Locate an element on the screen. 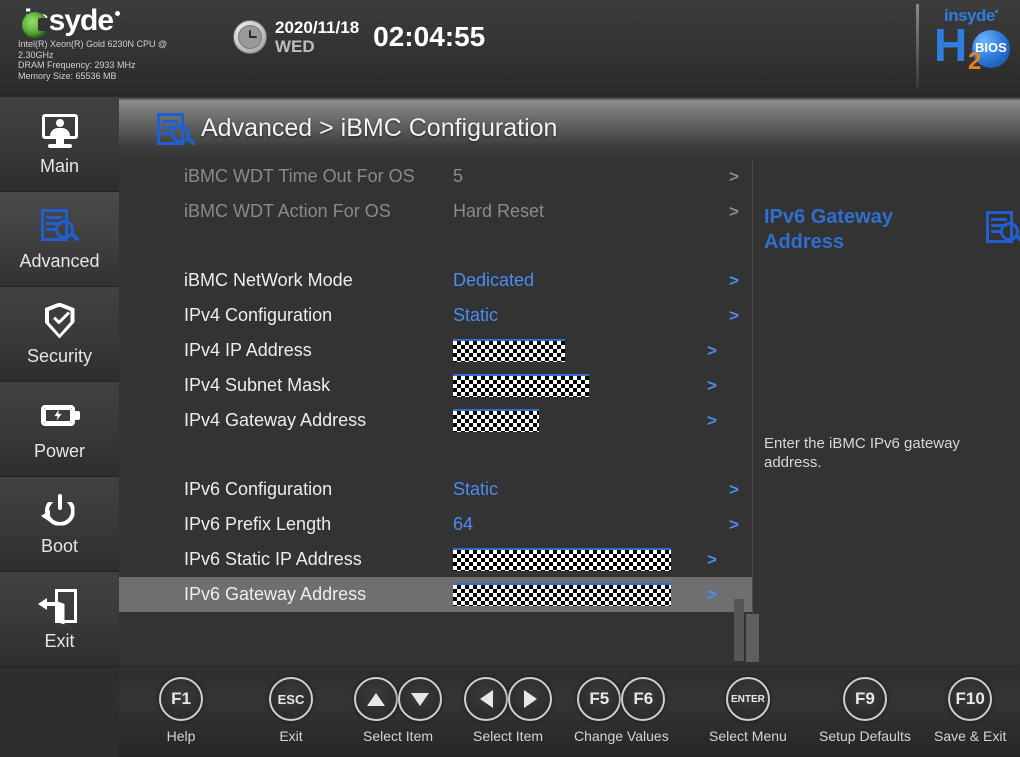 The height and width of the screenshot is (757, 1020). fkey-down-button is located at coordinates (420, 699).